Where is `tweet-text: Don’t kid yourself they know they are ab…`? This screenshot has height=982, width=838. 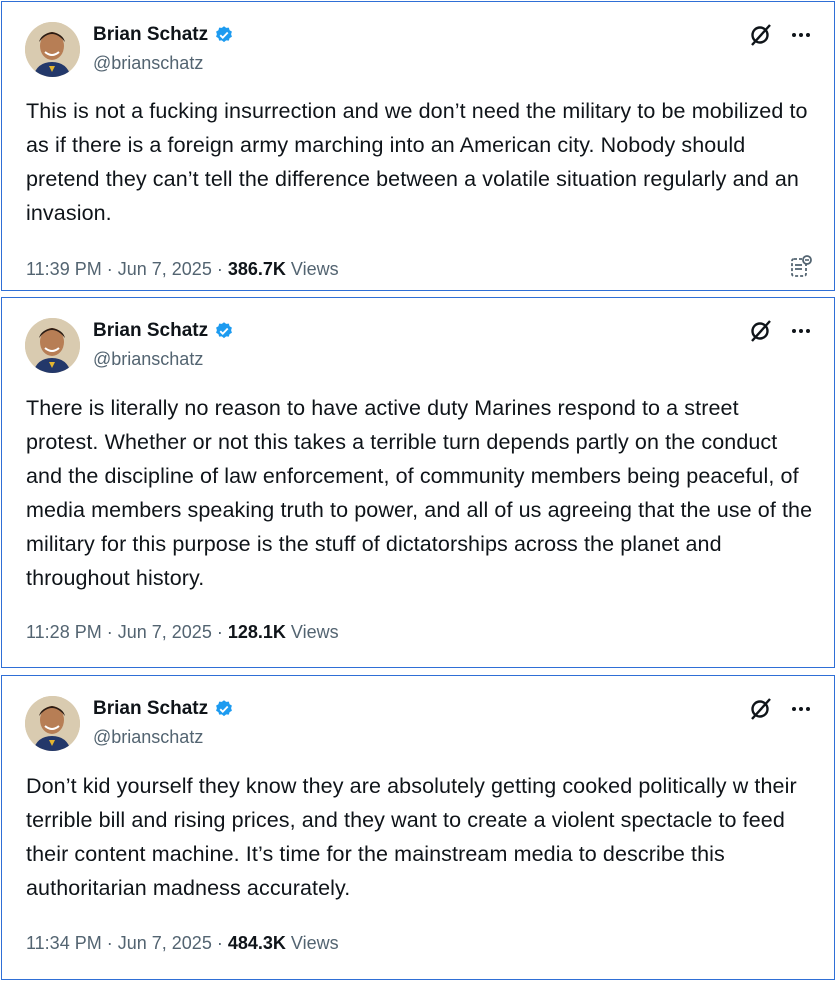 tweet-text: Don’t kid yourself they know they are ab… is located at coordinates (411, 837).